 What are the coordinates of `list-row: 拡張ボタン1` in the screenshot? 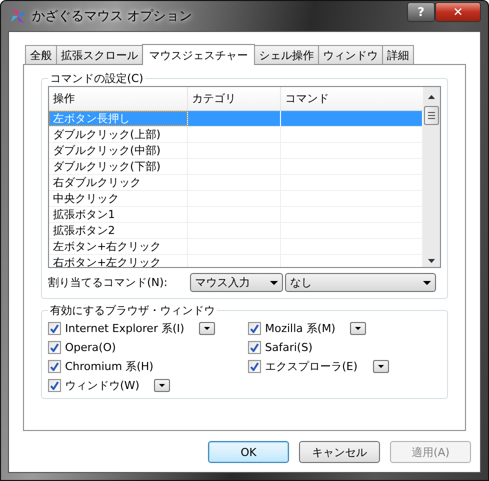 It's located at (236, 215).